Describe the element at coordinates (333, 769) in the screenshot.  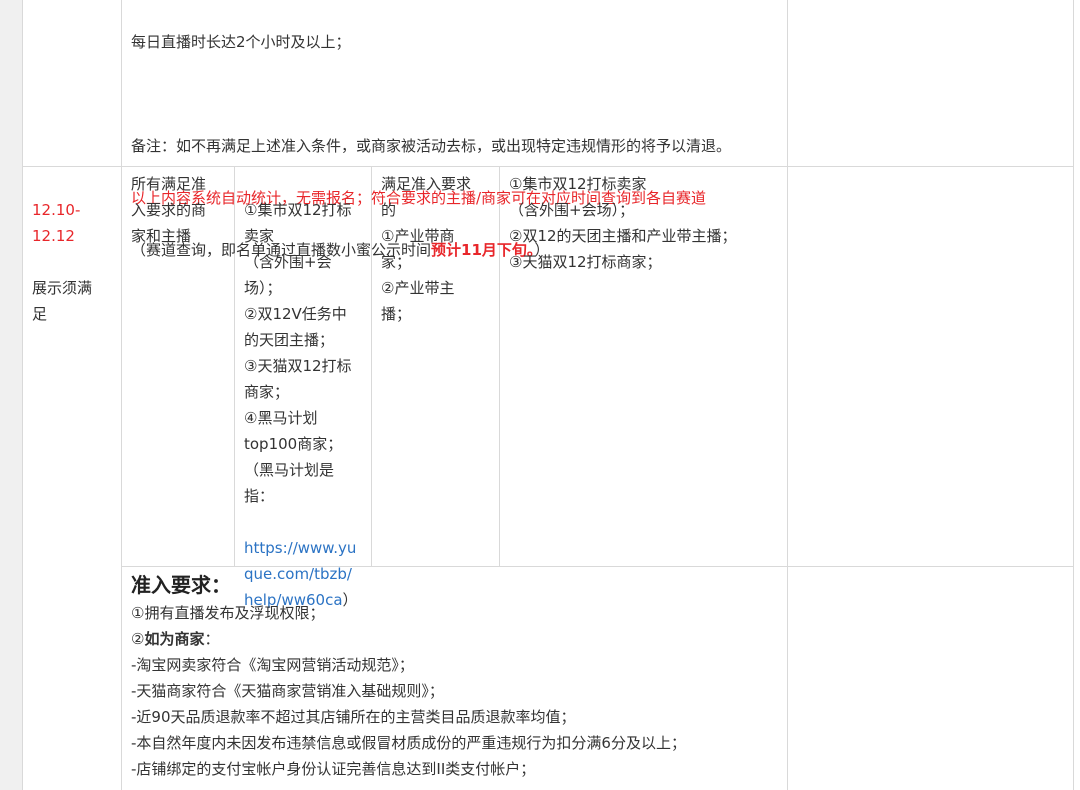
I see `requirement-line: -店铺绑定的支付宝帐户身份认证完善信息达到II类支付帐户；` at that location.